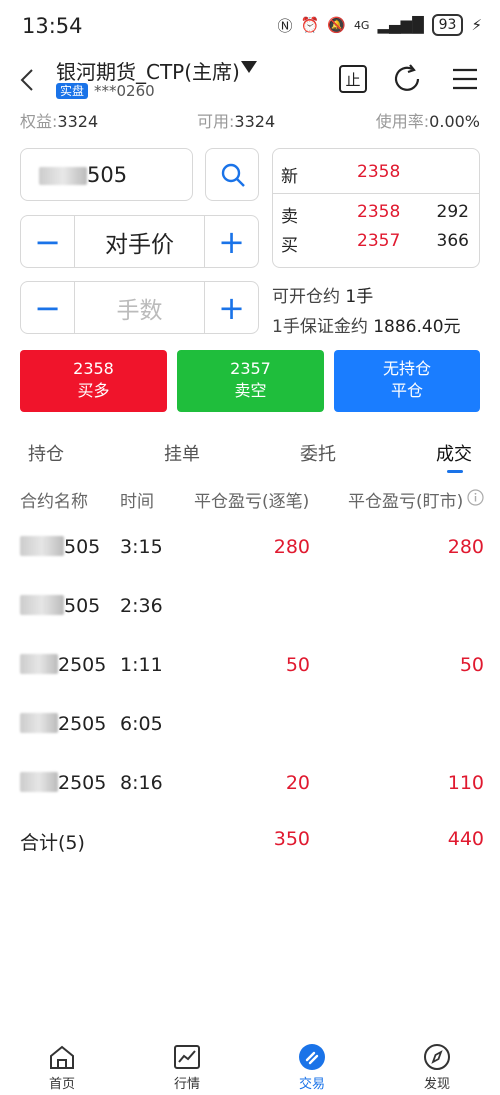 The height and width of the screenshot is (1095, 500). I want to click on table-row: 505 3:15 280 280, so click(250, 556).